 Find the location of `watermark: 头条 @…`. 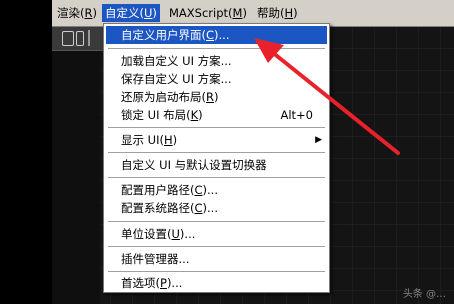

watermark: 头条 @… is located at coordinates (424, 294).